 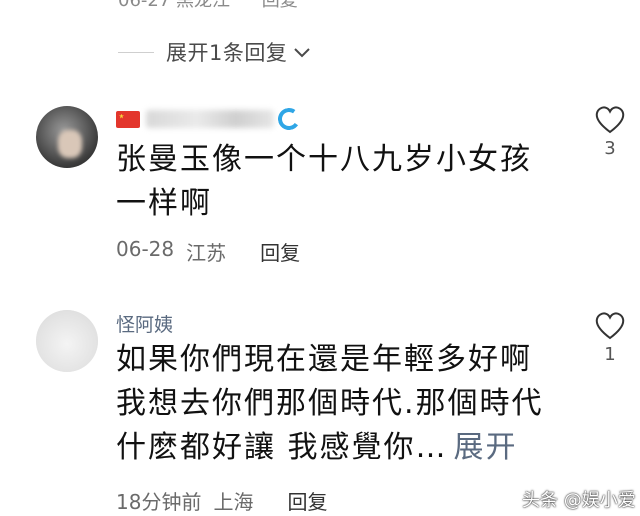 What do you see at coordinates (233, 502) in the screenshot?
I see `comment-location: 上海` at bounding box center [233, 502].